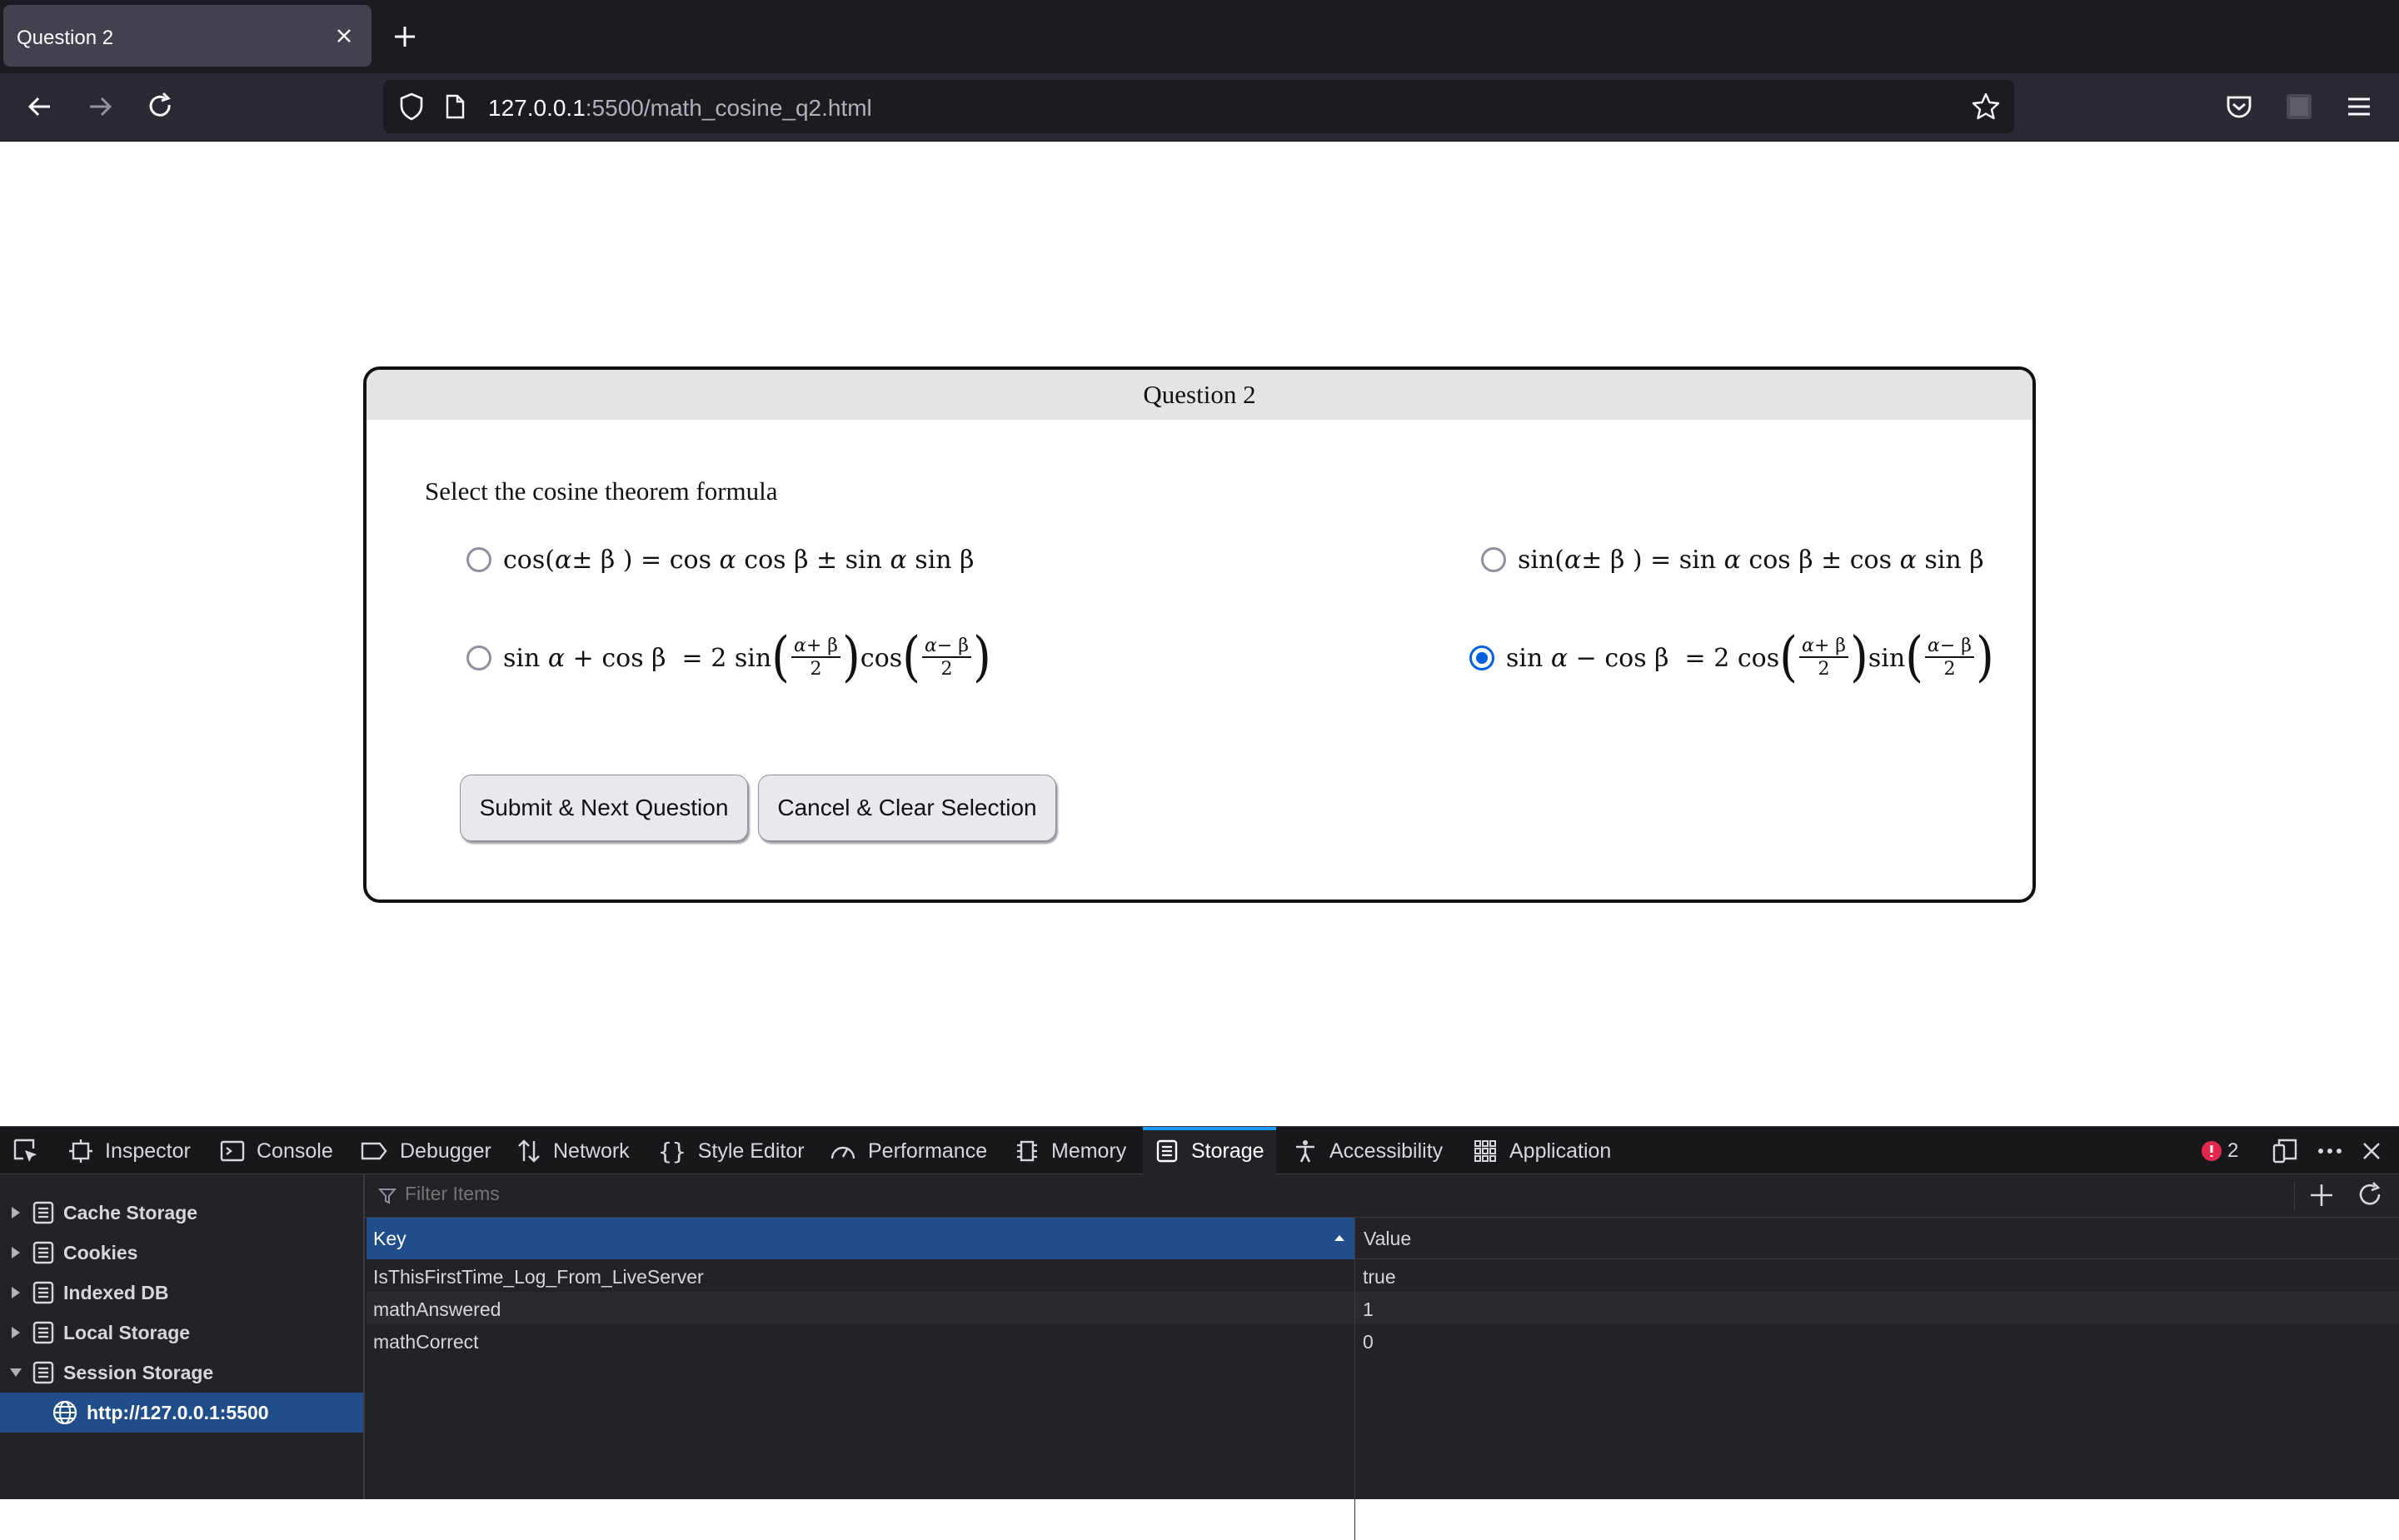 This screenshot has height=1540, width=2399. Describe the element at coordinates (2285, 1151) in the screenshot. I see `responsive-design-icon` at that location.